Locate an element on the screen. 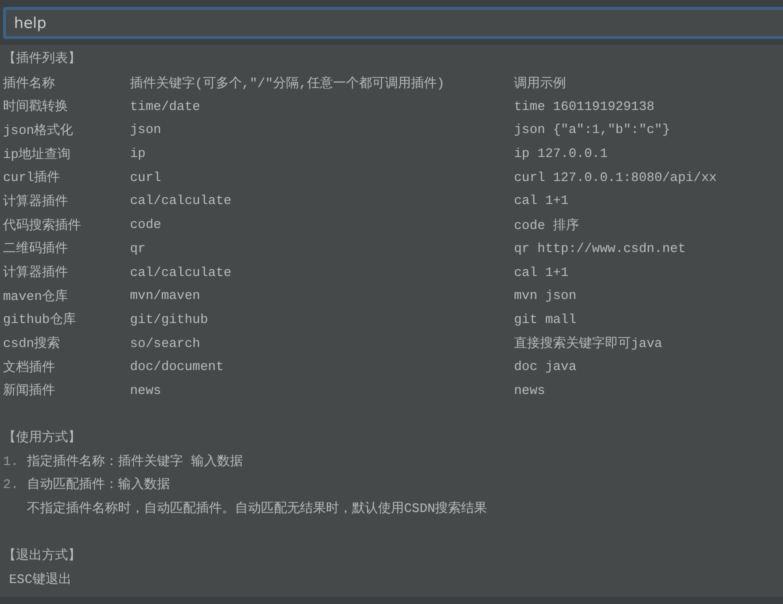  table-cell-text: git mall is located at coordinates (546, 319).